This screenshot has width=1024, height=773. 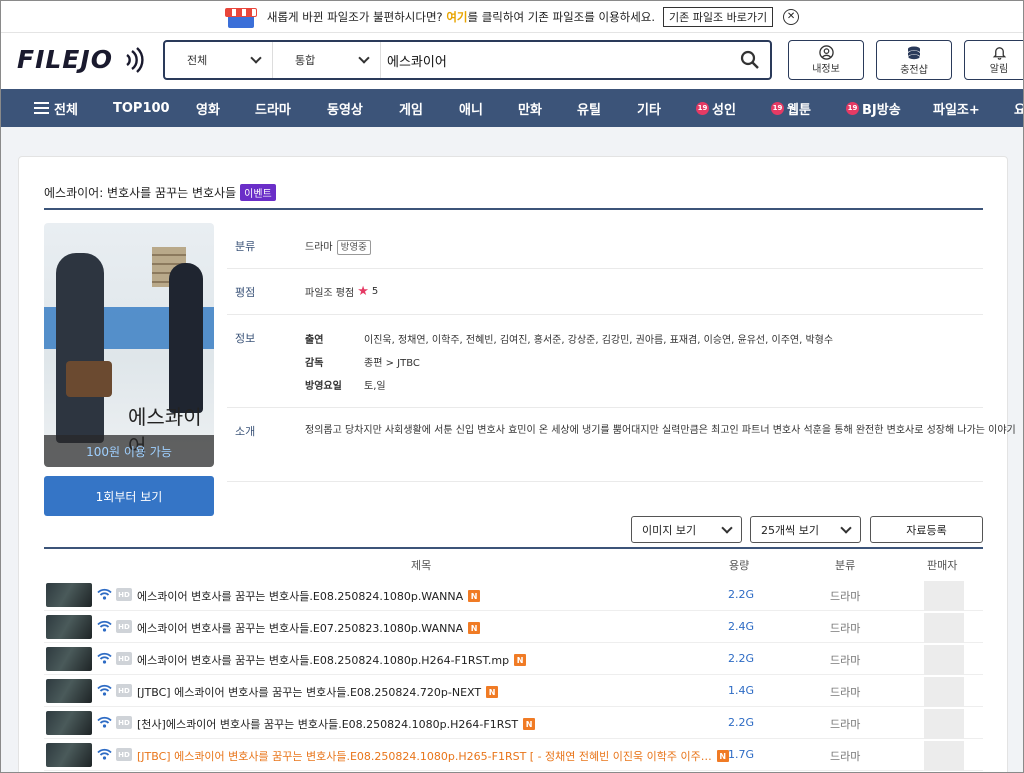 I want to click on per-page-select: 25개씩 보기, so click(x=805, y=529).